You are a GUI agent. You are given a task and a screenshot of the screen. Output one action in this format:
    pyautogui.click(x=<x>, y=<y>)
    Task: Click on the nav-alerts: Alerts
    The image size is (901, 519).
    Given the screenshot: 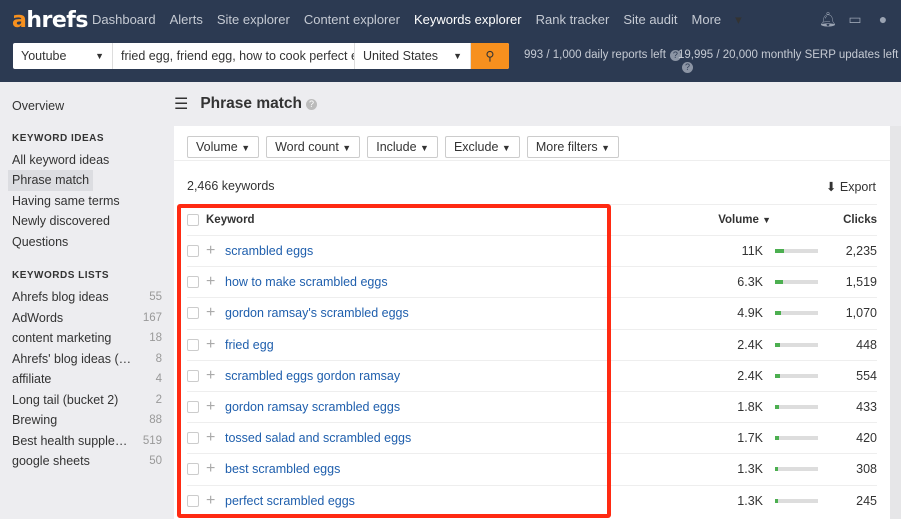 What is the action you would take?
    pyautogui.click(x=186, y=20)
    